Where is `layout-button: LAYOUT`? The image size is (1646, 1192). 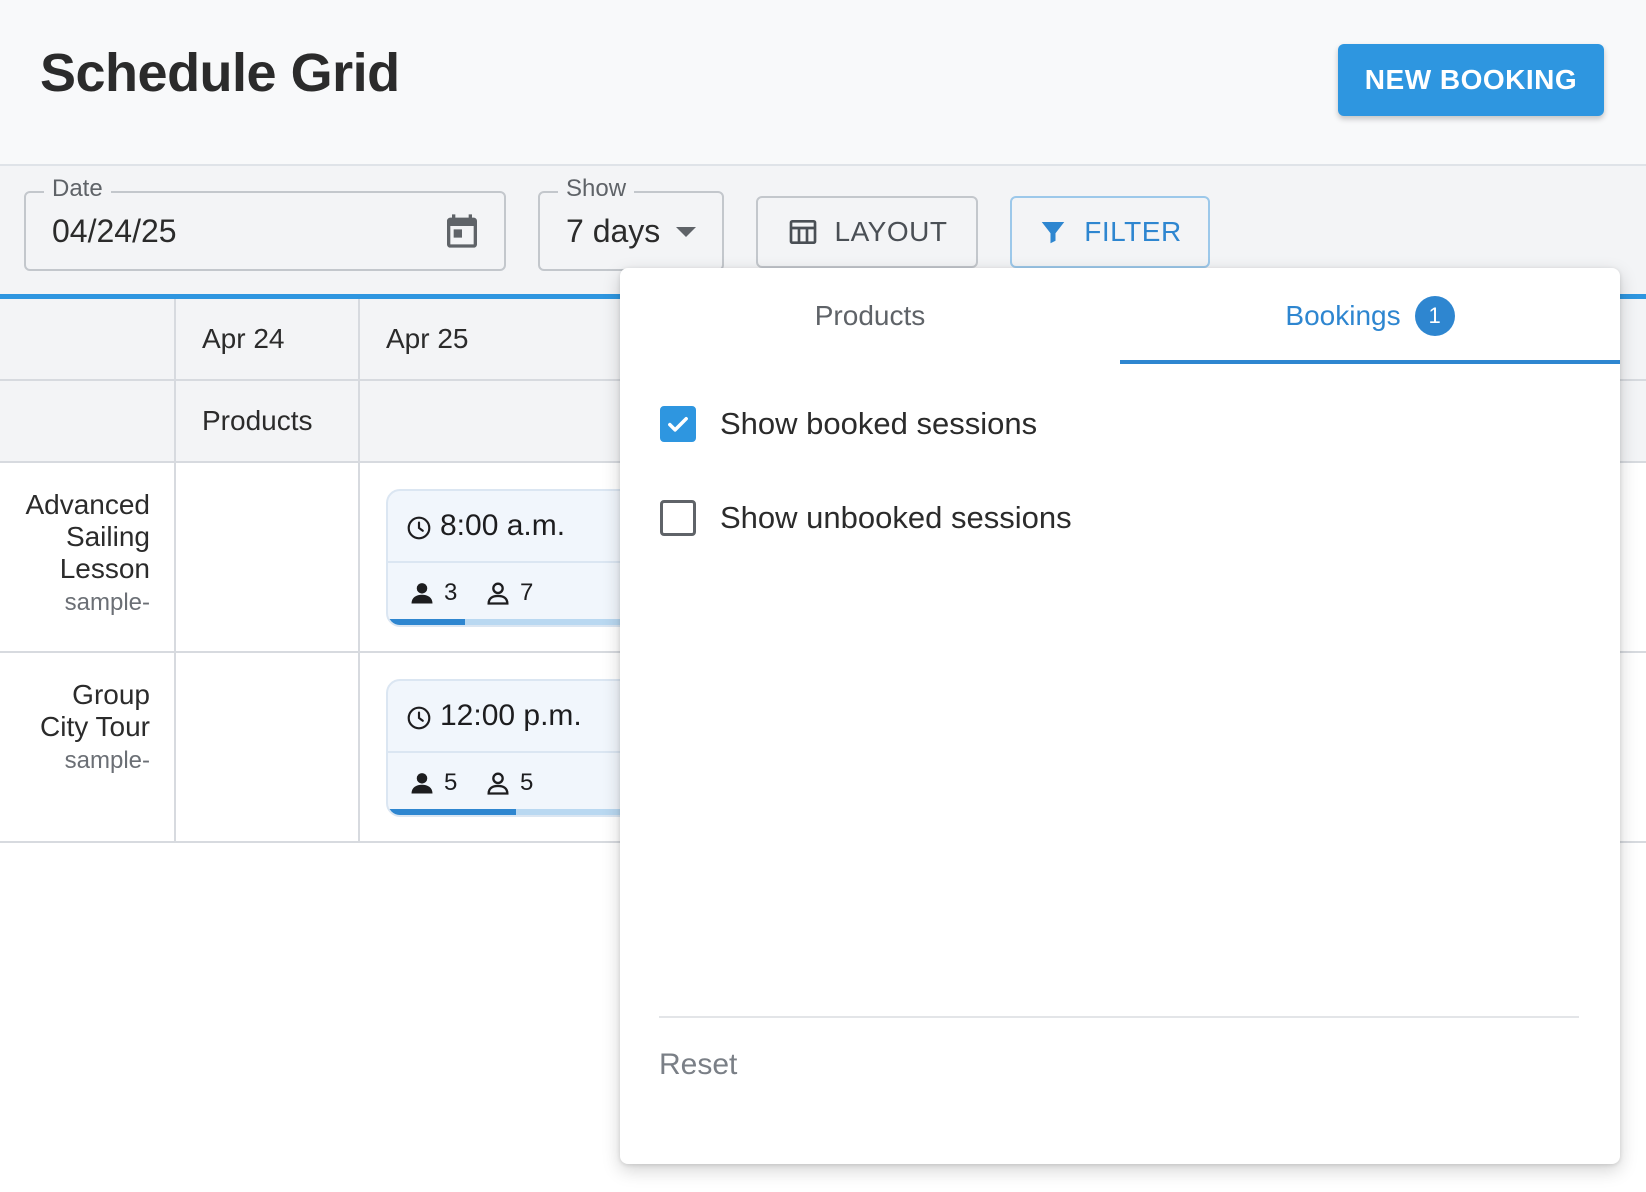
layout-button: LAYOUT is located at coordinates (867, 232).